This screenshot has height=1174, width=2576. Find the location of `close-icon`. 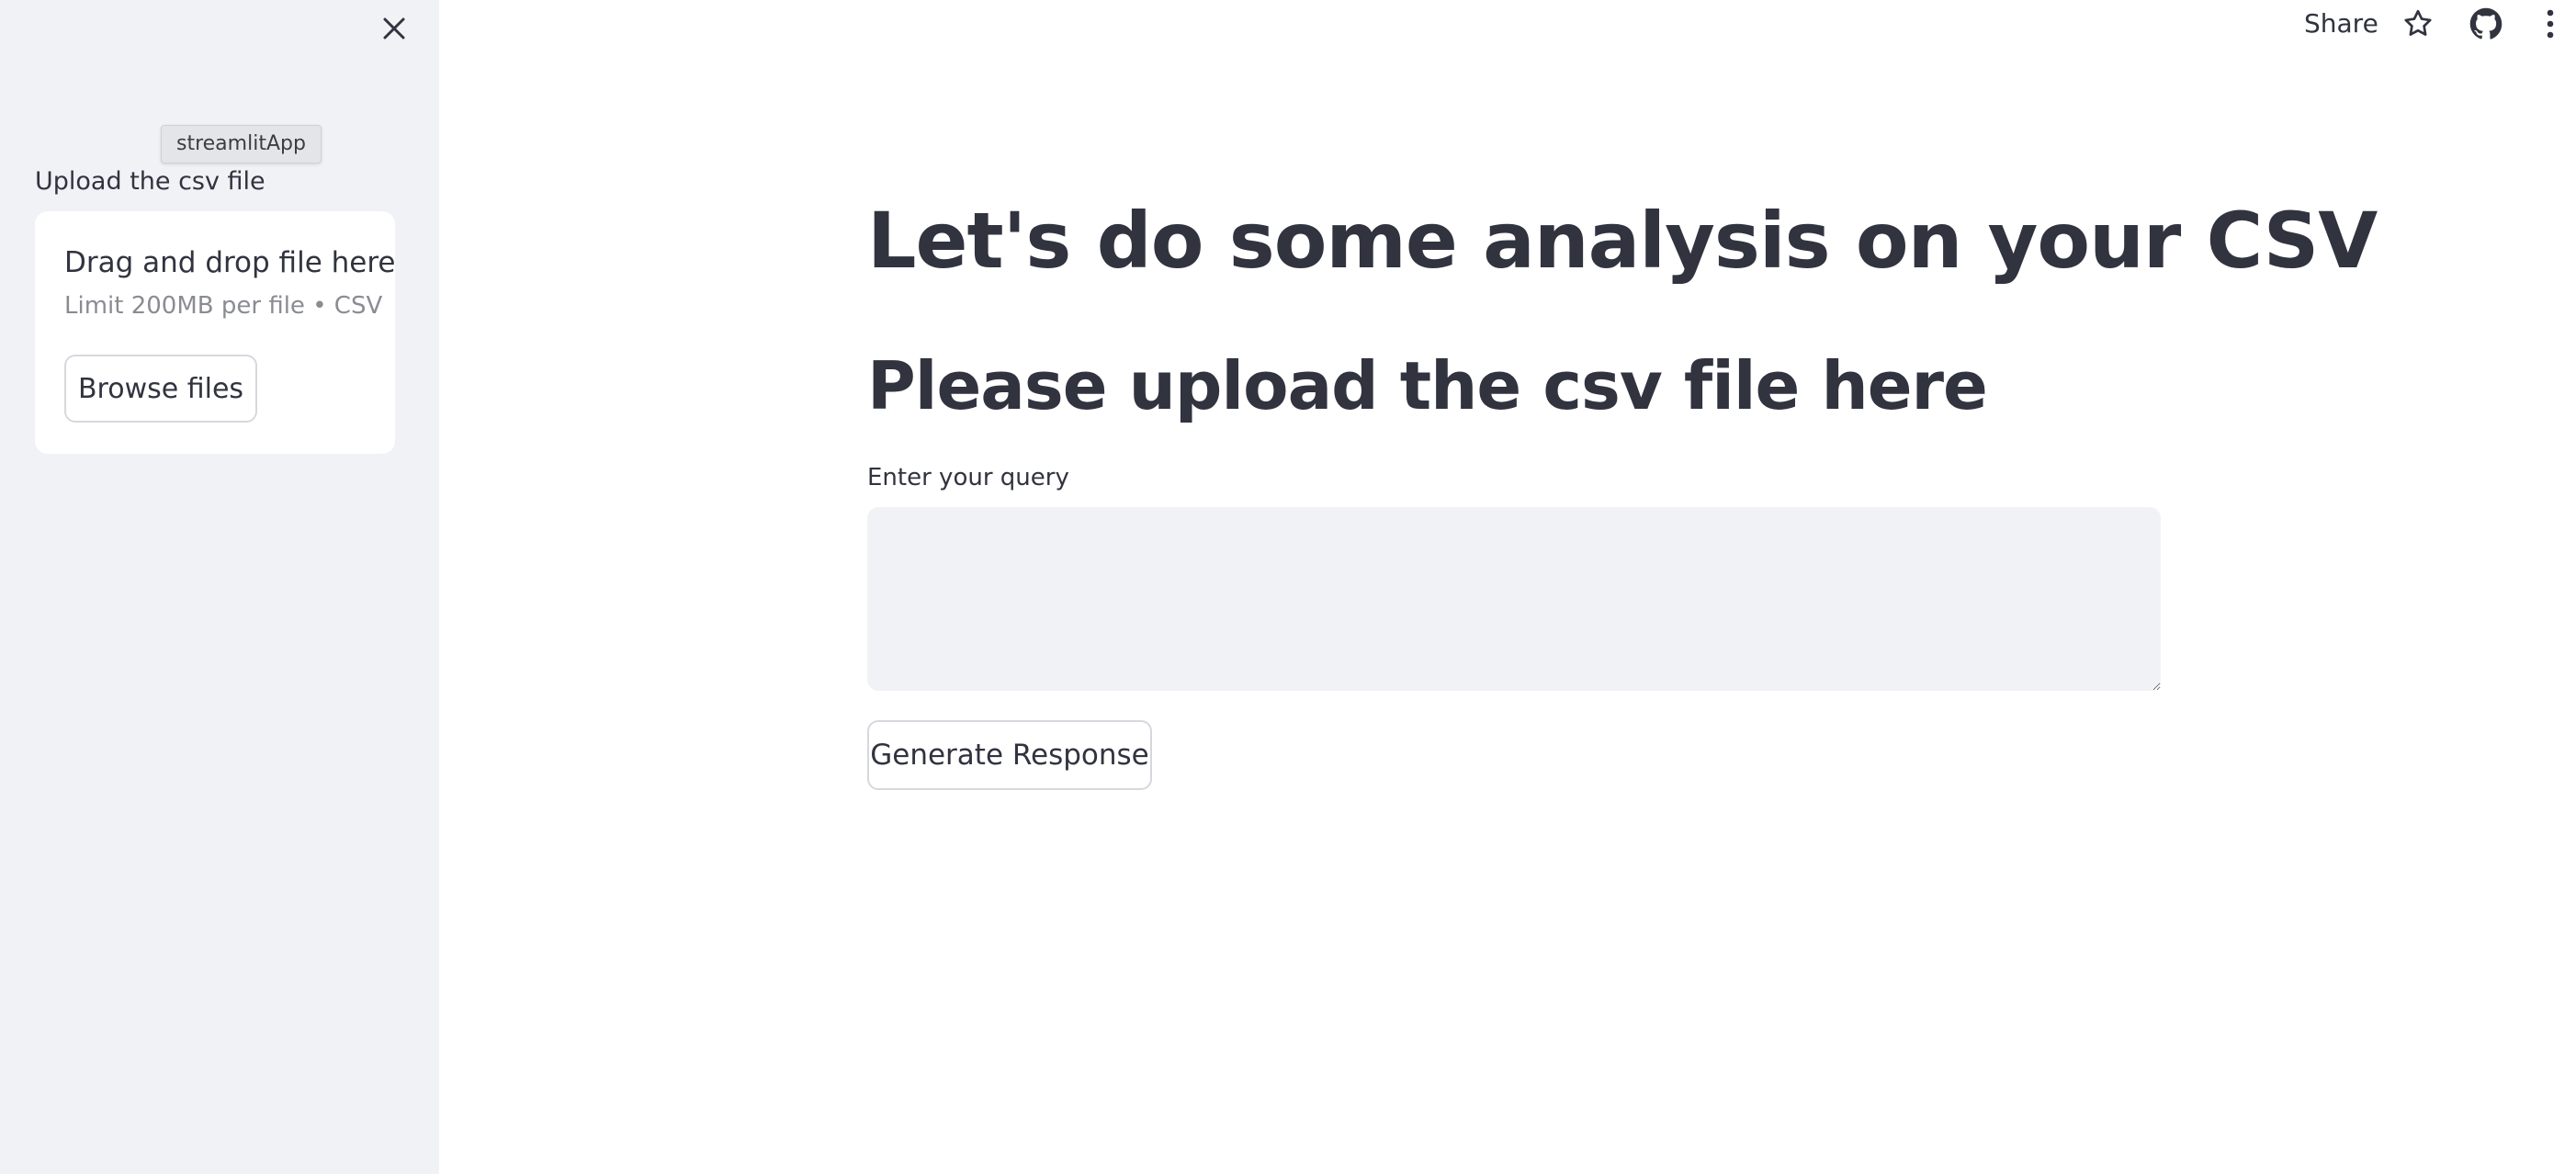

close-icon is located at coordinates (394, 29).